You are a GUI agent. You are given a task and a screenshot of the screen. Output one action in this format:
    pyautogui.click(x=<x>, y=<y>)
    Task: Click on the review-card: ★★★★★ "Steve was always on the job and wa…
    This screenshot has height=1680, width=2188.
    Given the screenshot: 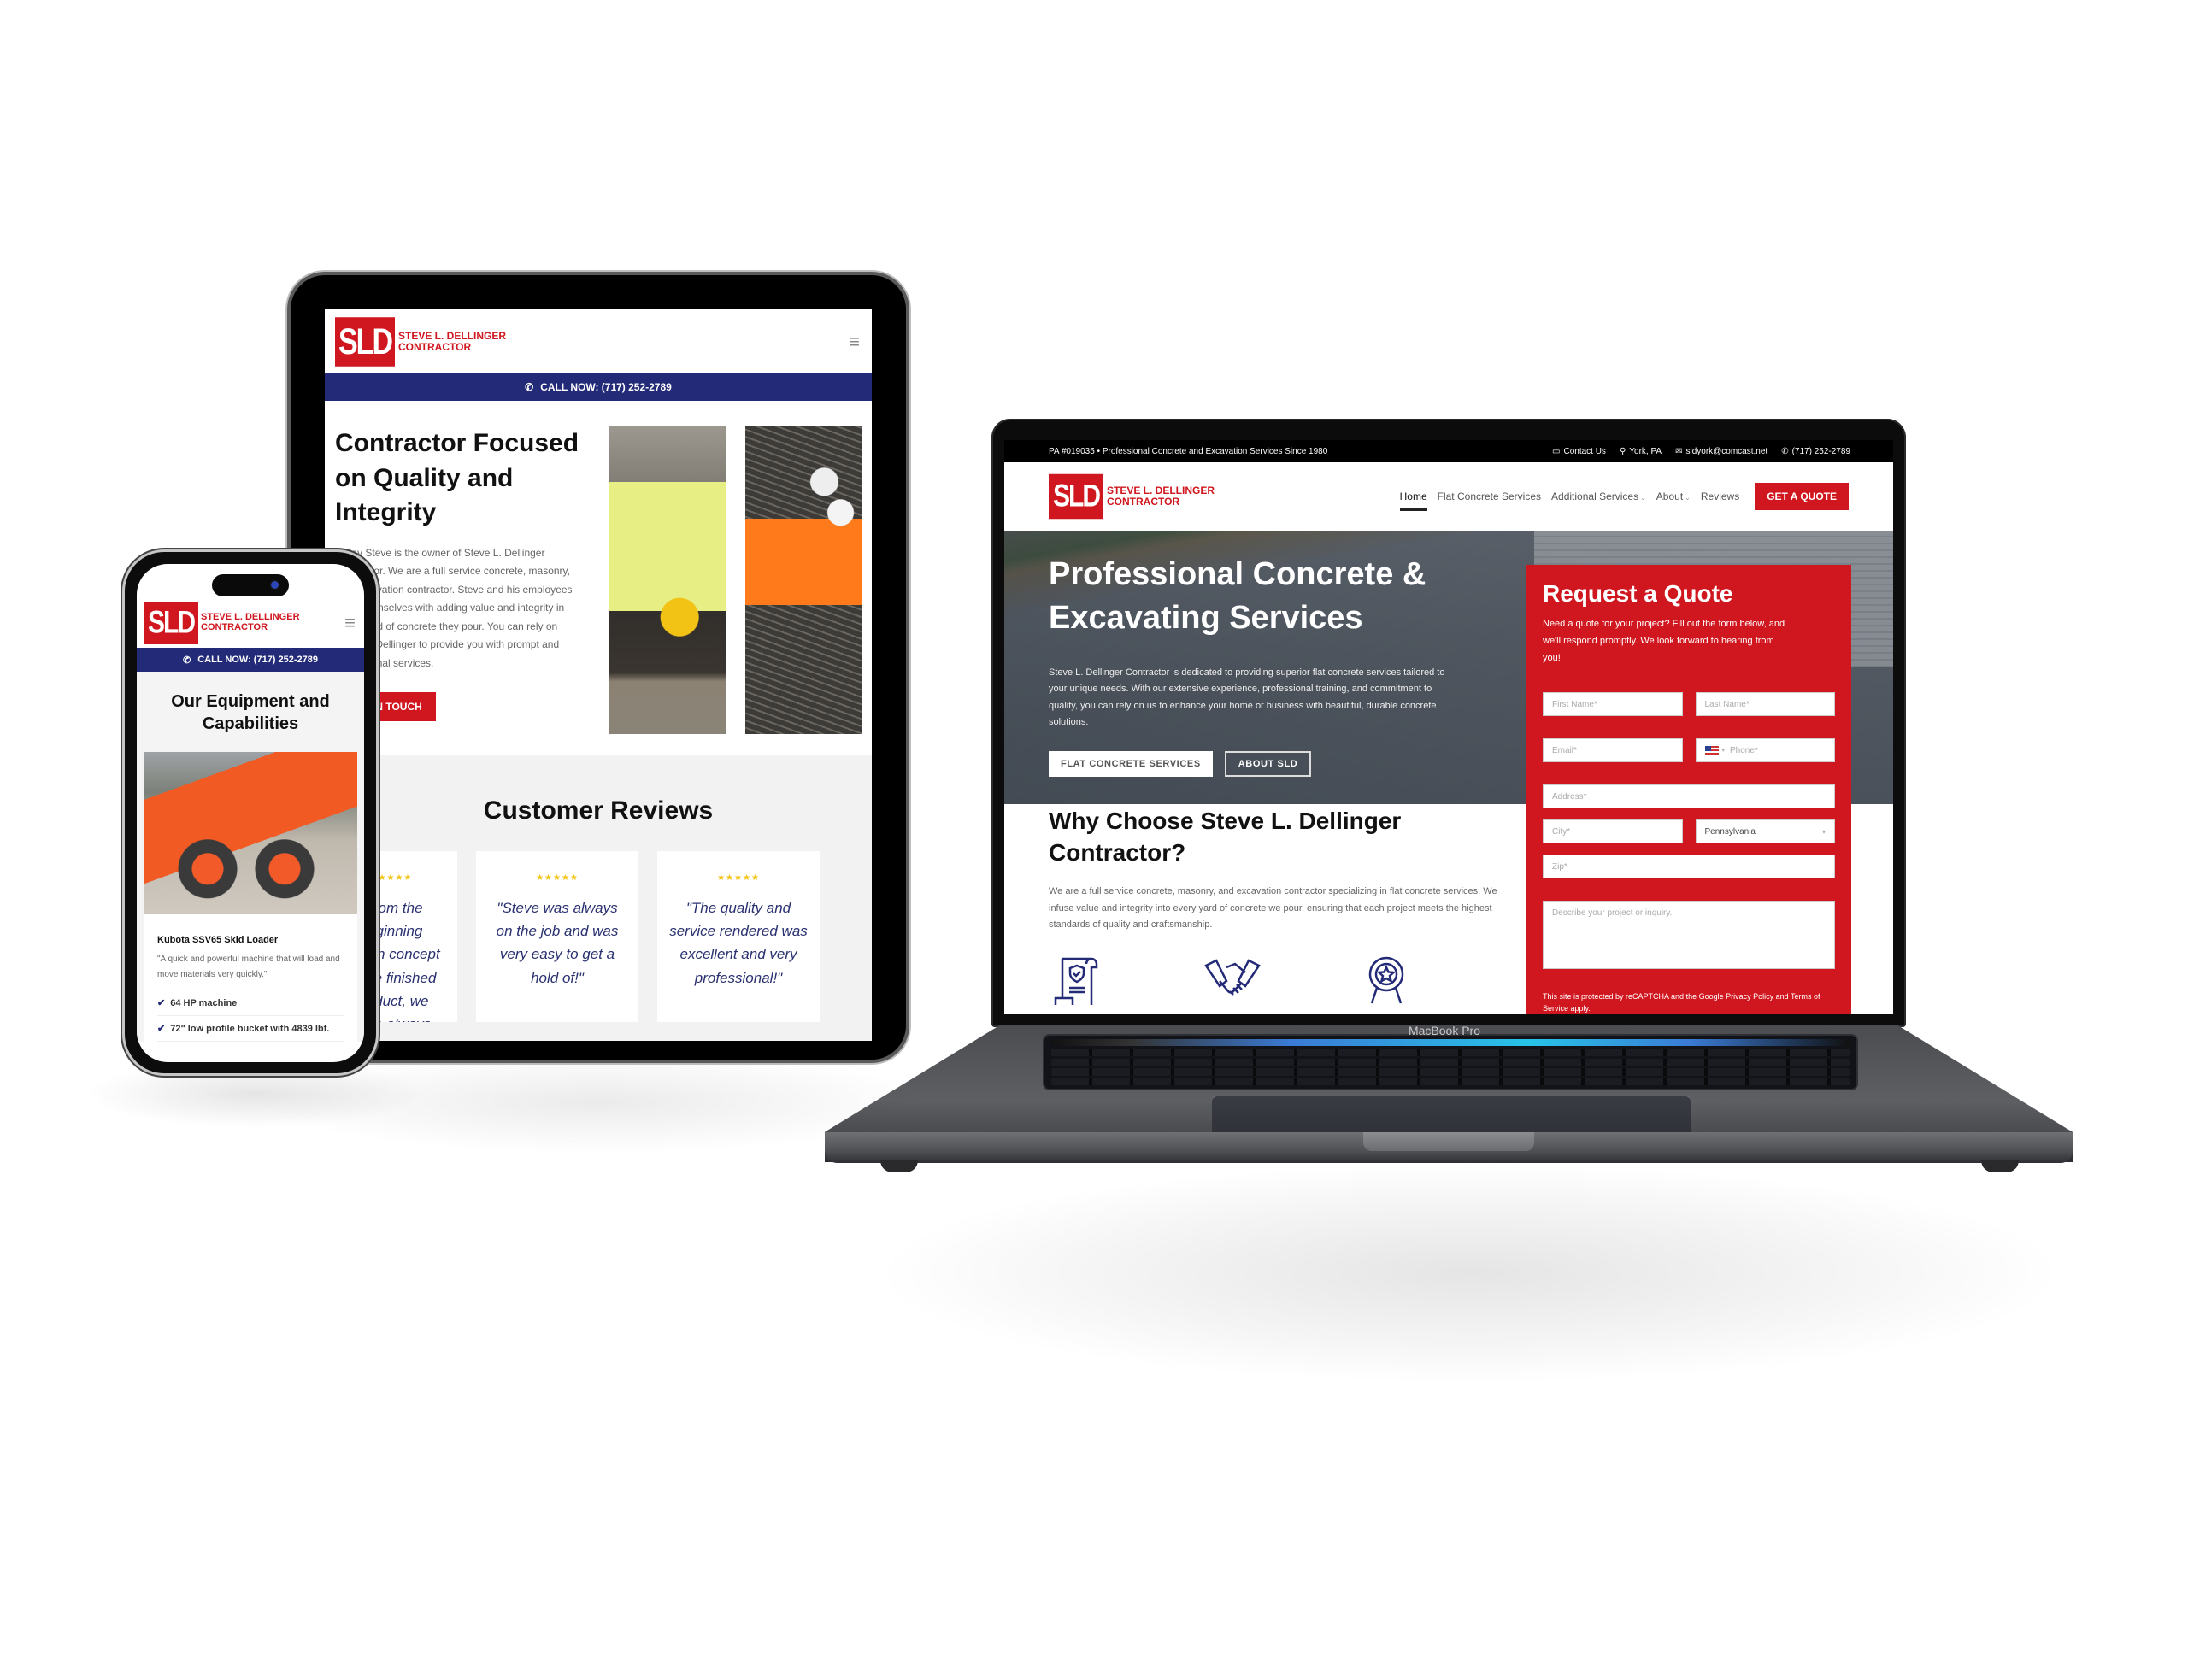 What is the action you would take?
    pyautogui.click(x=557, y=937)
    